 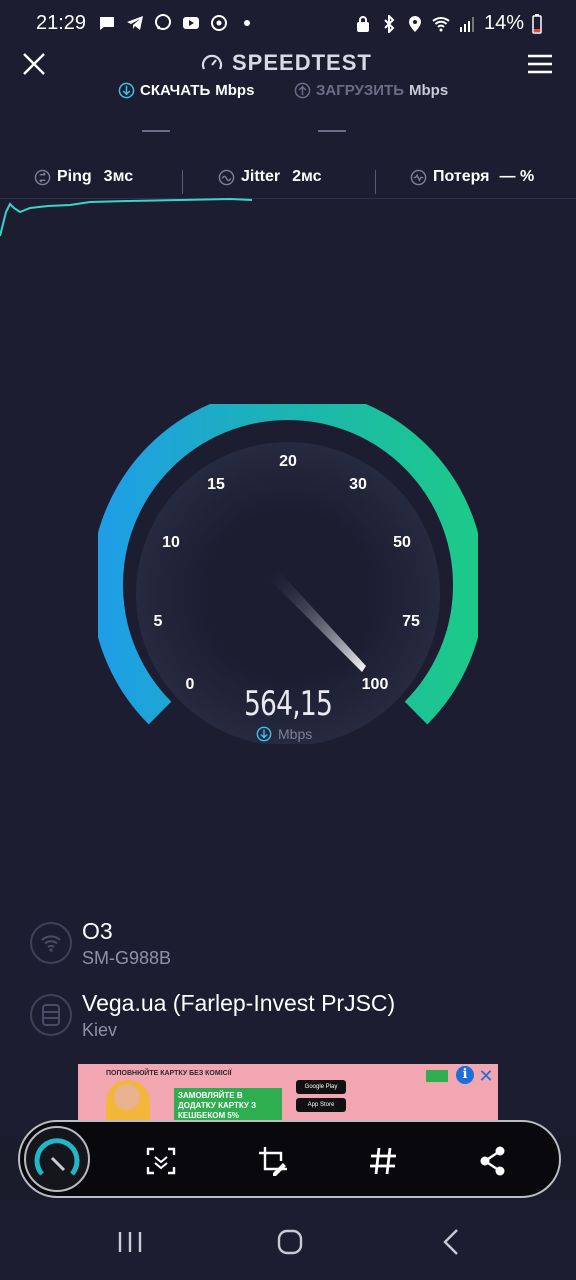 I want to click on ping-metric: Ping 3мс, so click(x=83, y=177).